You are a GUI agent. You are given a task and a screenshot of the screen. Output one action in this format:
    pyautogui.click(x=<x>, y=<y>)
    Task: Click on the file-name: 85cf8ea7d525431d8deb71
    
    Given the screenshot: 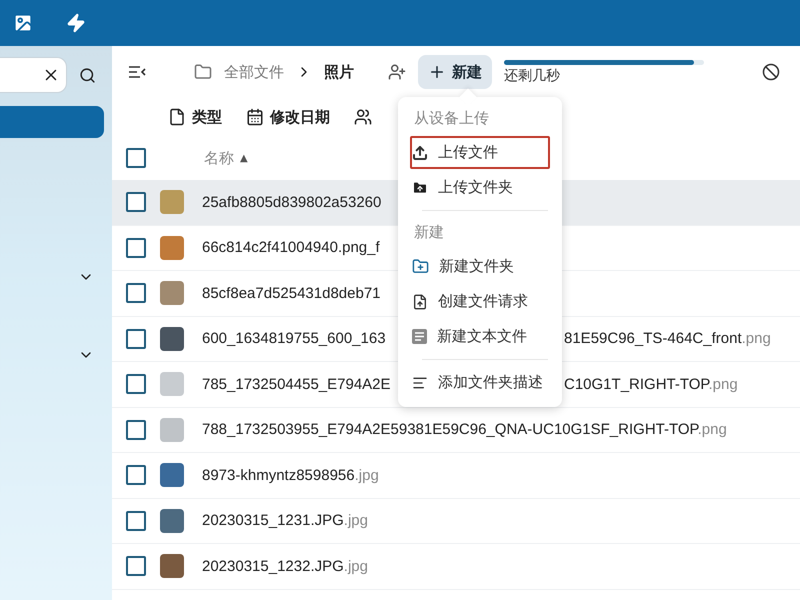 What is the action you would take?
    pyautogui.click(x=291, y=293)
    